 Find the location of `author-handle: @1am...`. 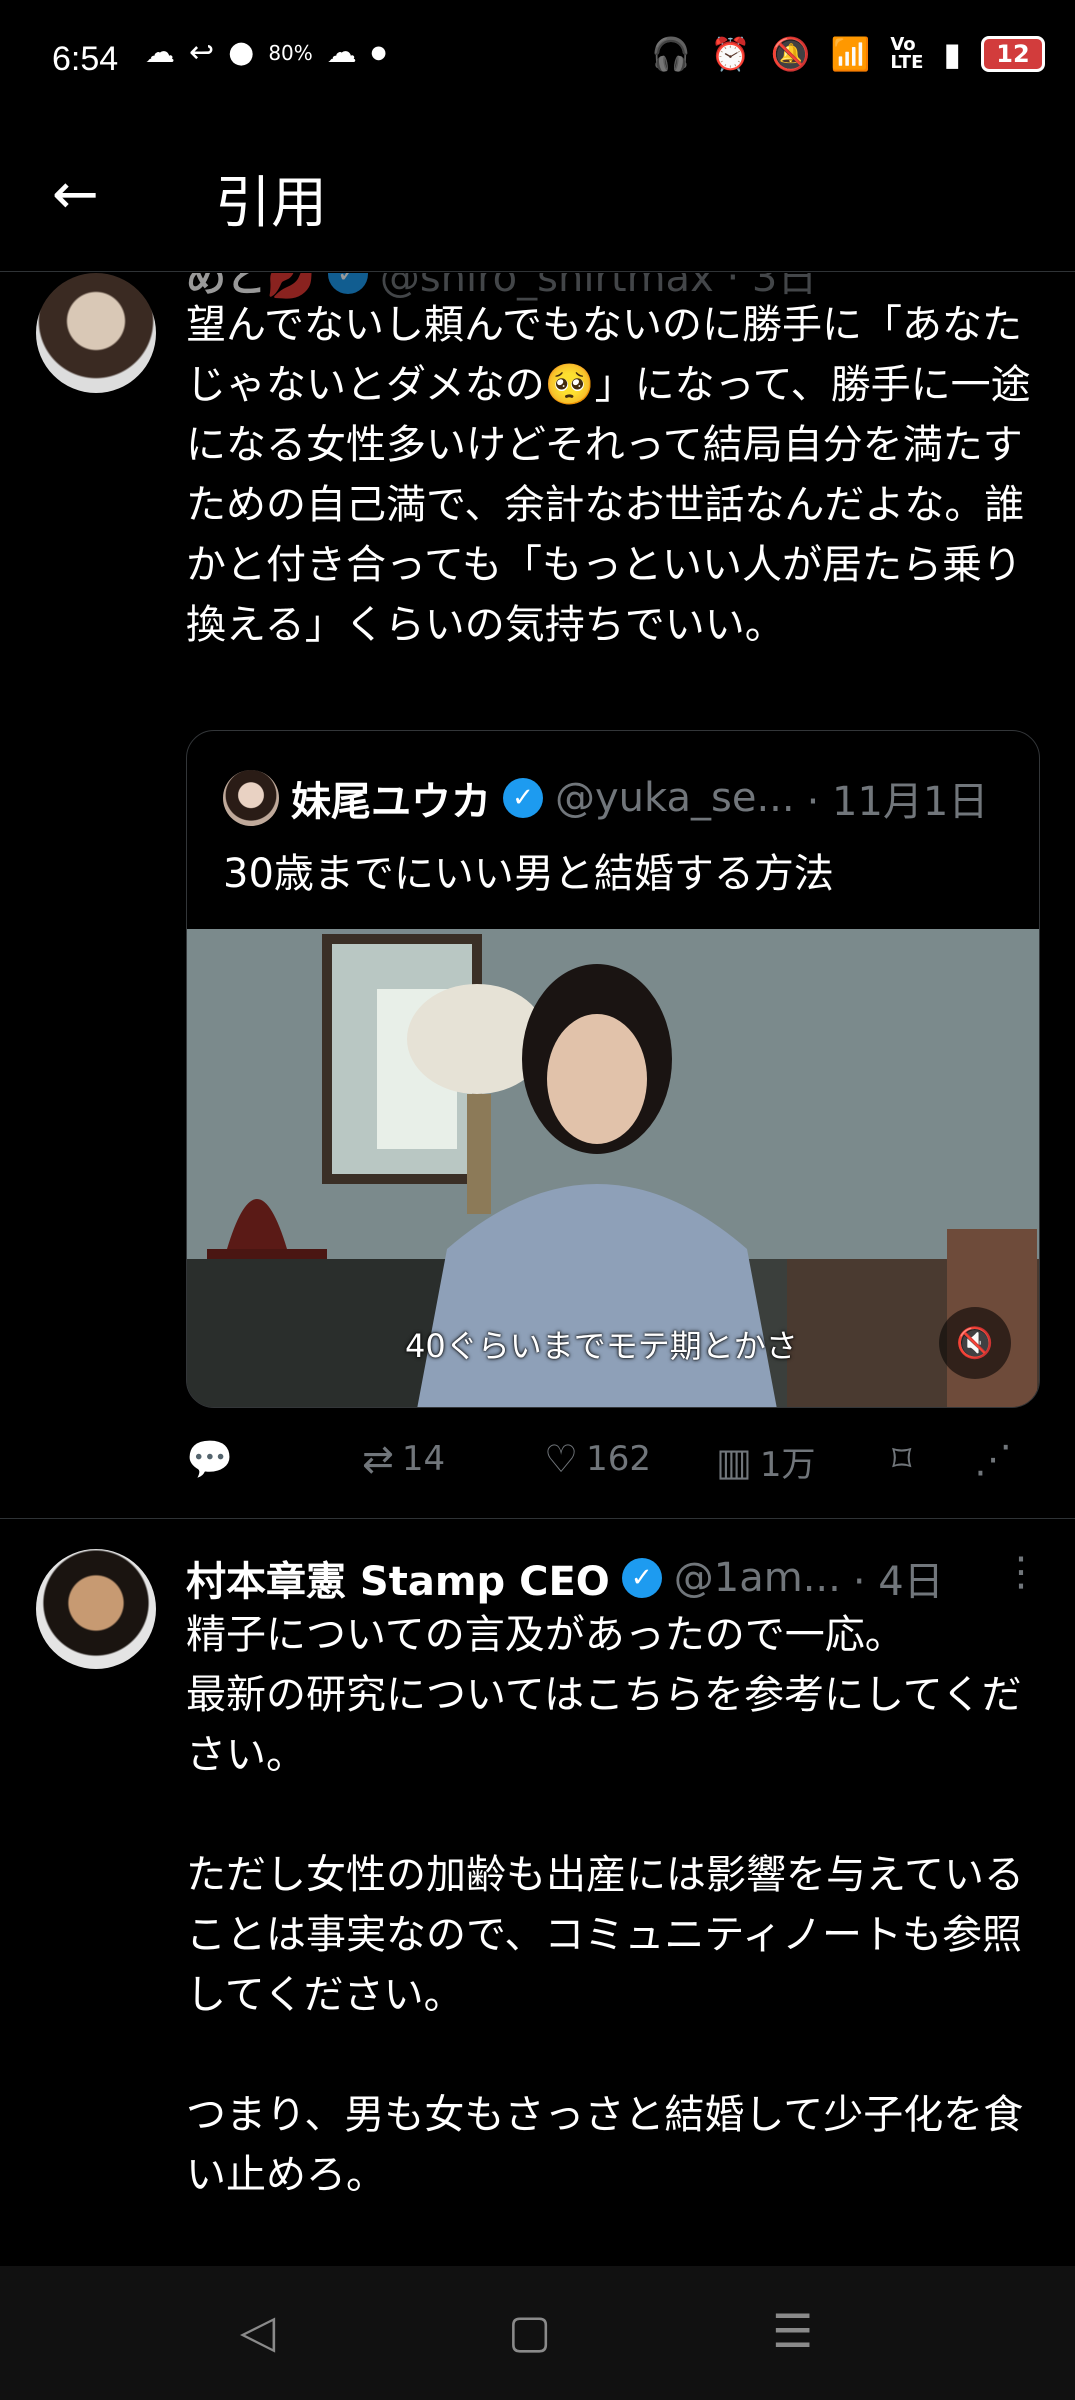

author-handle: @1am... is located at coordinates (757, 1578).